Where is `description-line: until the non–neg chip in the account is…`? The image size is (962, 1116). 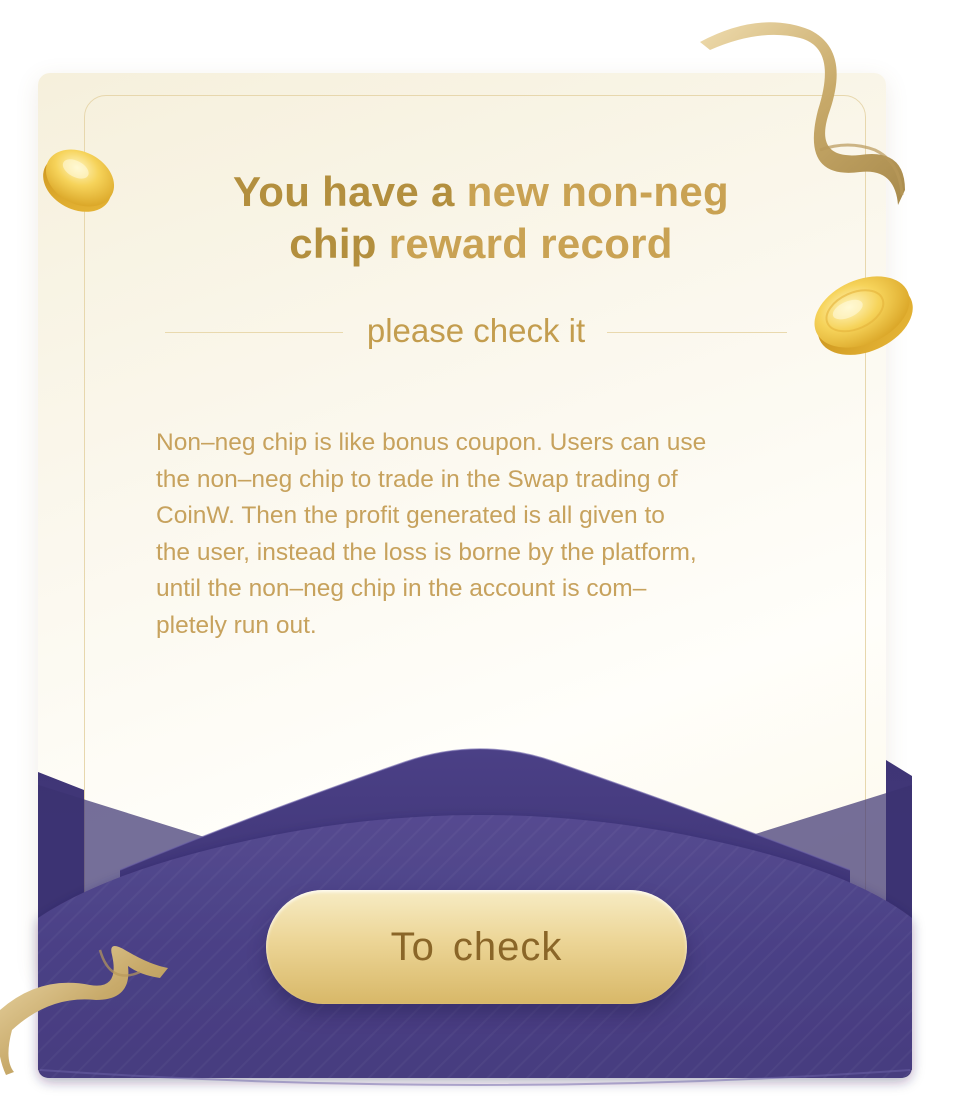 description-line: until the non–neg chip in the account is… is located at coordinates (401, 588).